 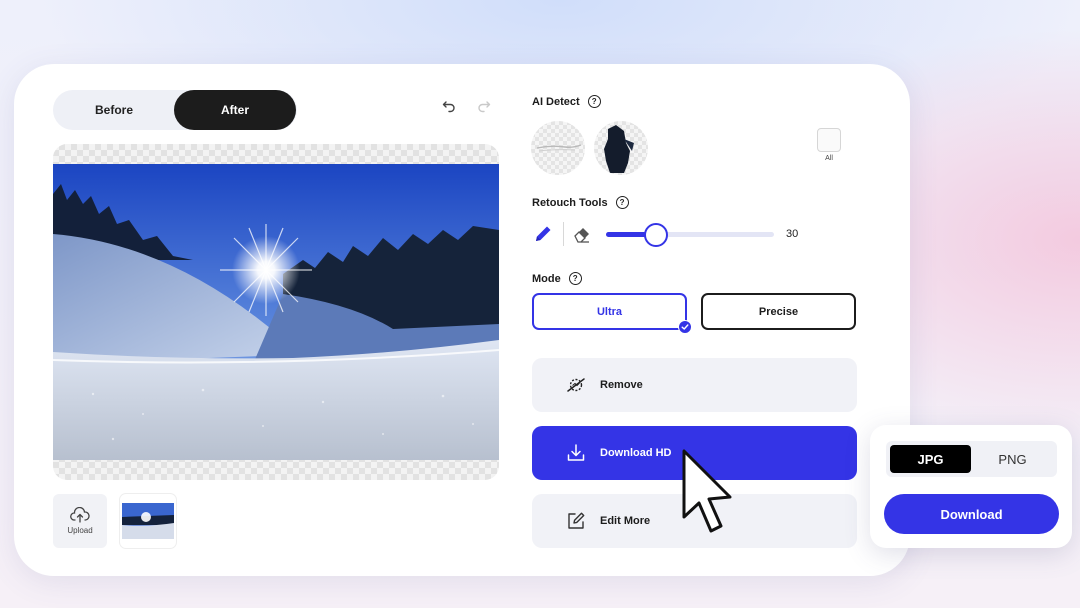 I want to click on undo-icon, so click(x=449, y=106).